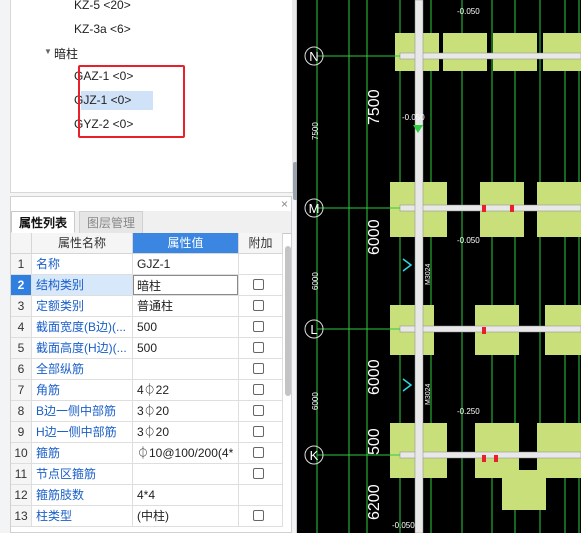 The height and width of the screenshot is (533, 581). Describe the element at coordinates (82, 474) in the screenshot. I see `property-name: 节点区箍筋` at that location.